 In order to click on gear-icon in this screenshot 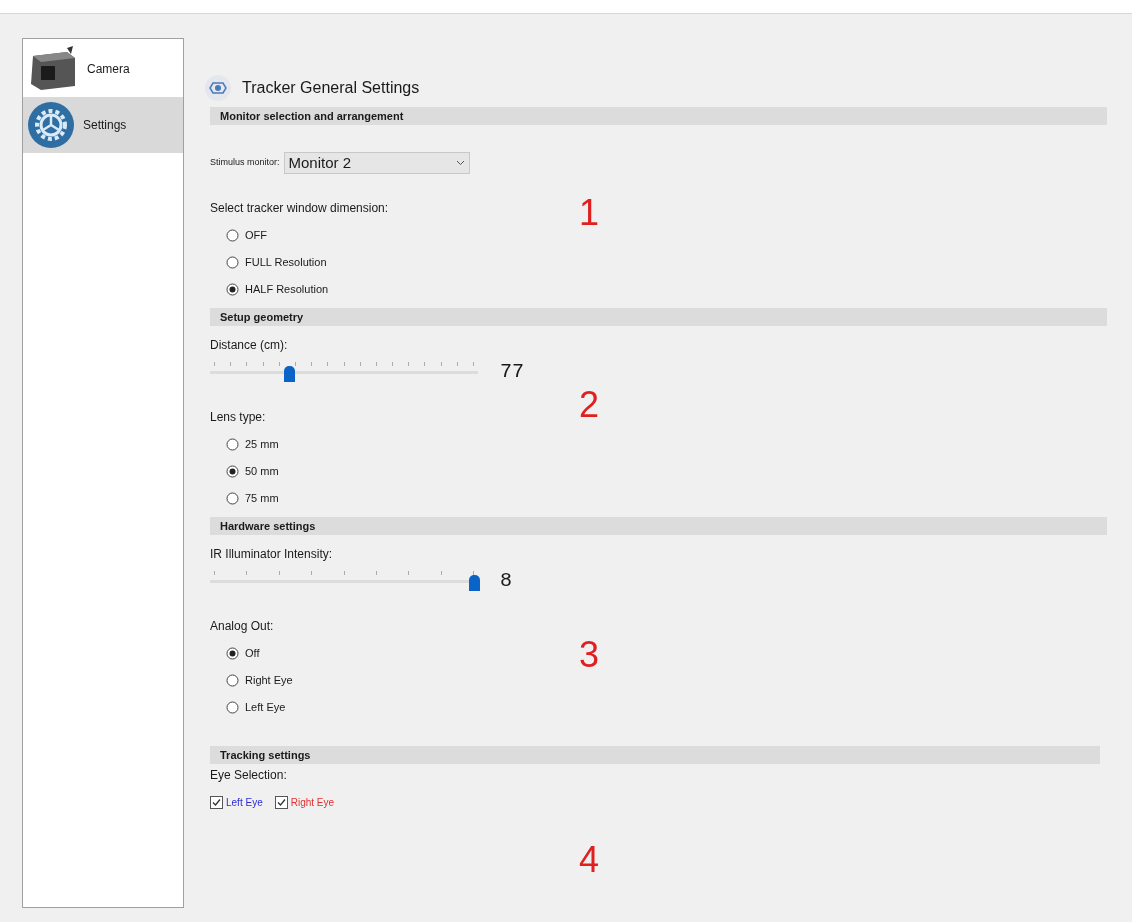, I will do `click(51, 125)`.